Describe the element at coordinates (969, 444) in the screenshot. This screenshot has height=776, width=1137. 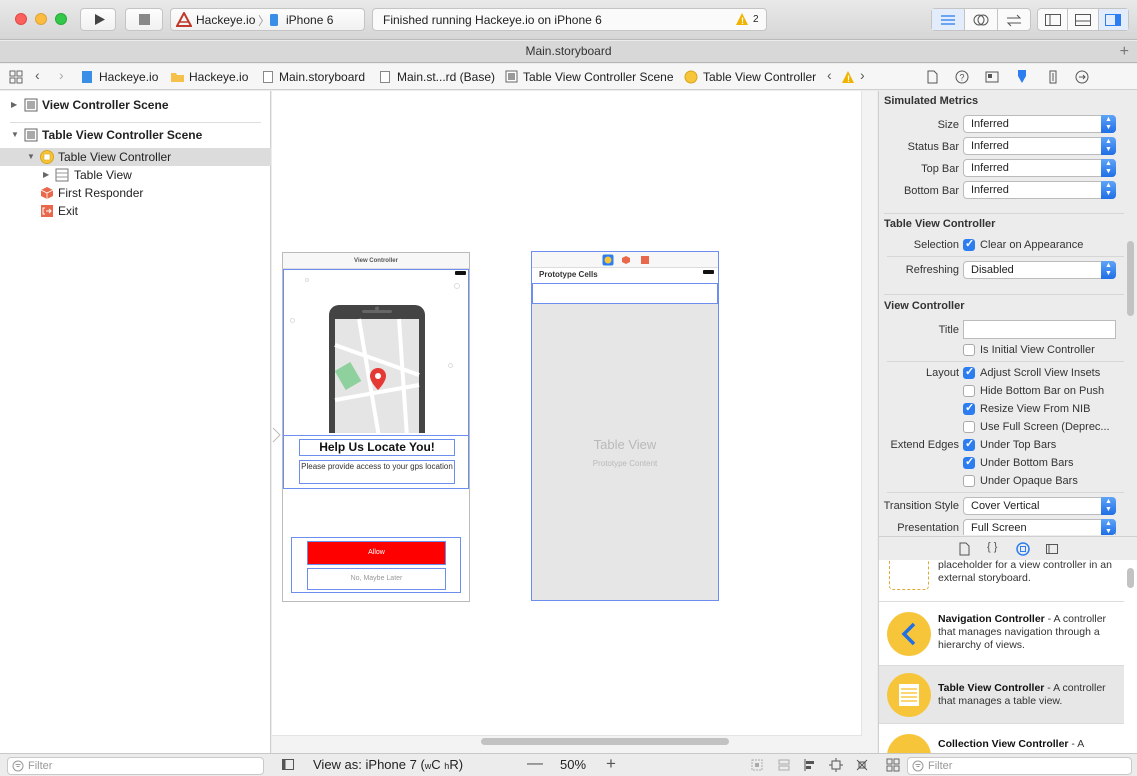
I see `under-top-bars-checkbox` at that location.